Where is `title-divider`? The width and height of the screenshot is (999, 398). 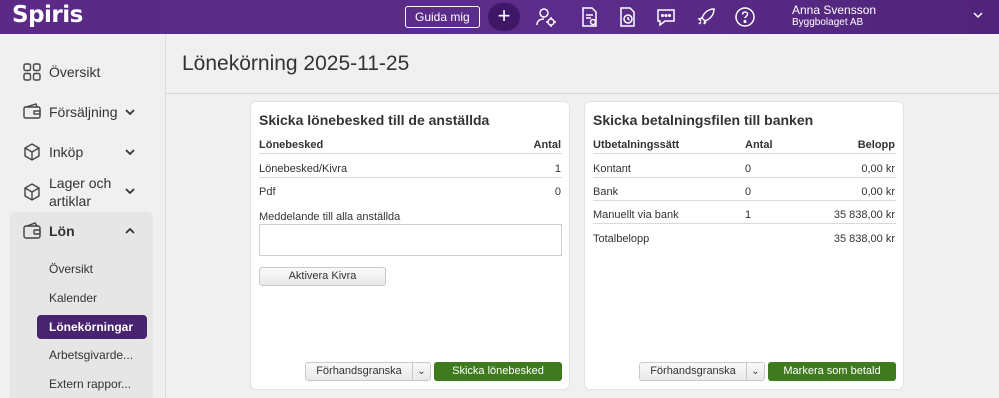 title-divider is located at coordinates (582, 93).